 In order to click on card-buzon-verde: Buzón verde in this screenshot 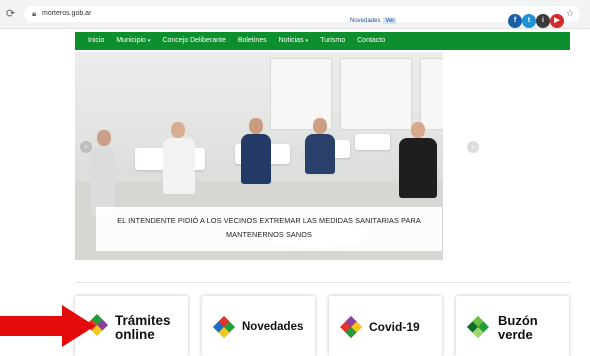, I will do `click(512, 326)`.